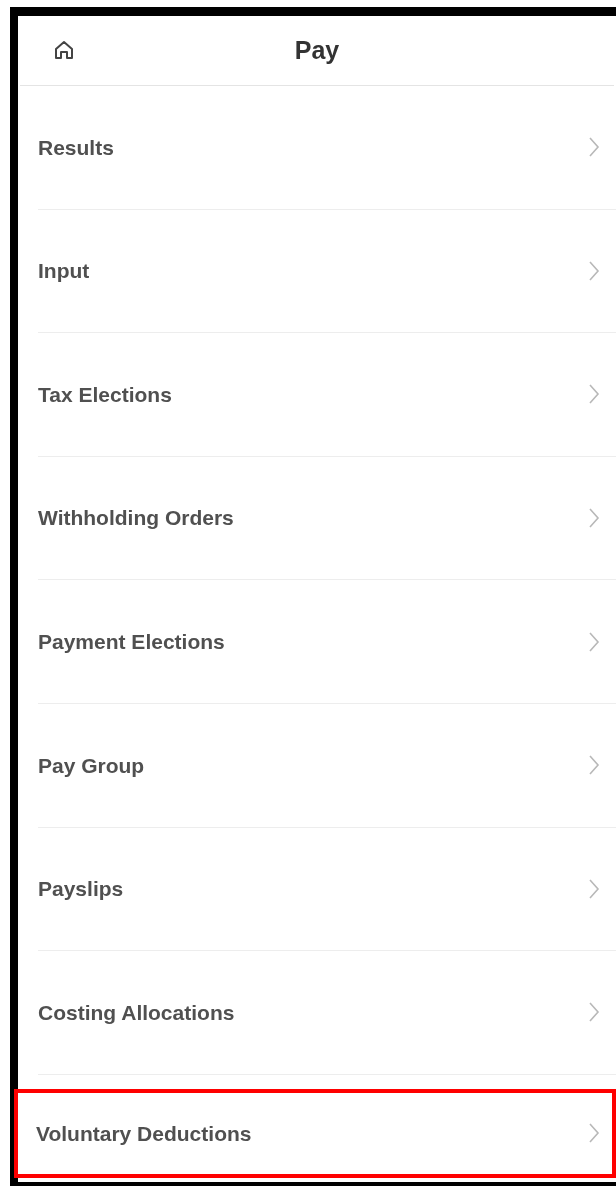  I want to click on menu-item: Results, so click(327, 148).